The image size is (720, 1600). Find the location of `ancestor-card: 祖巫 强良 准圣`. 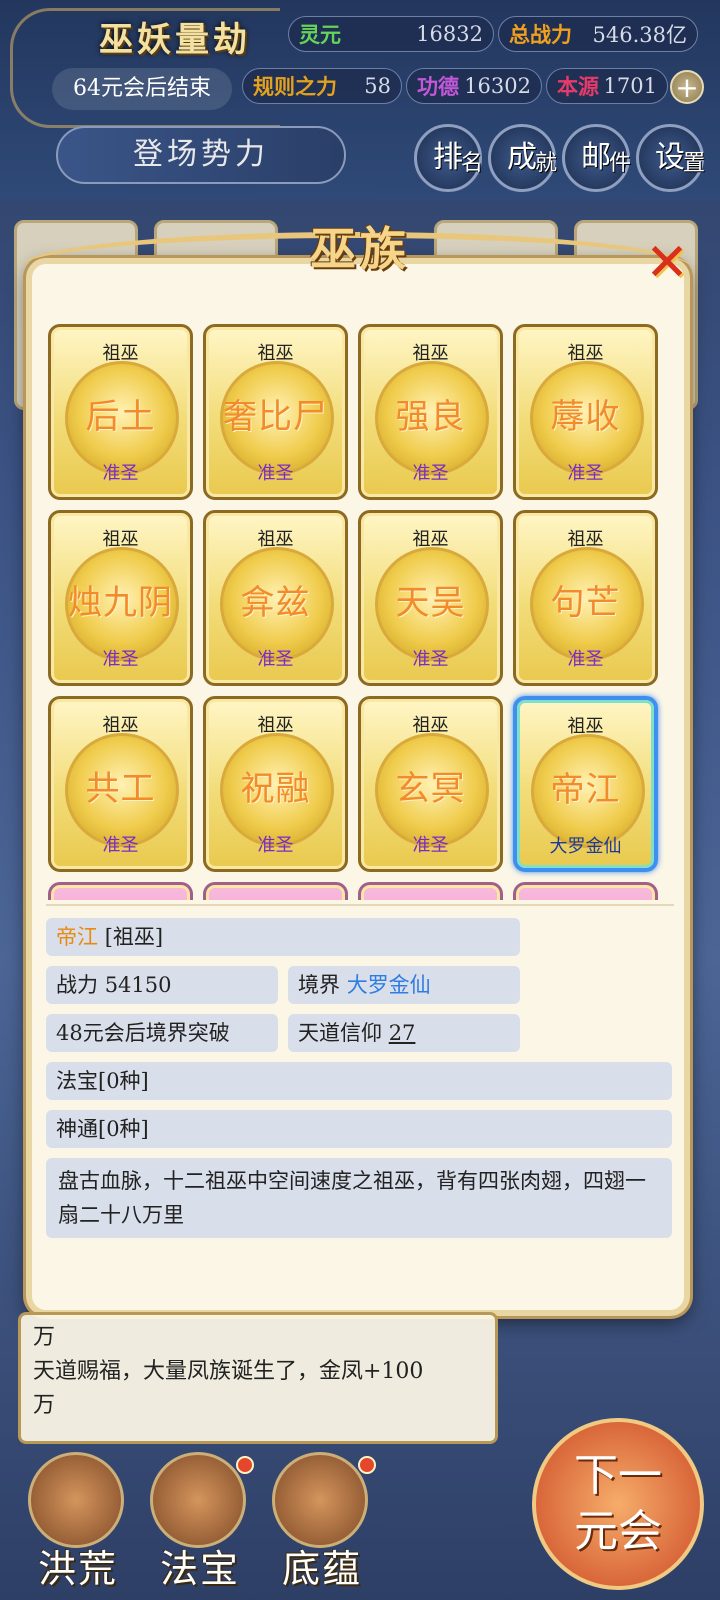

ancestor-card: 祖巫 强良 准圣 is located at coordinates (430, 412).